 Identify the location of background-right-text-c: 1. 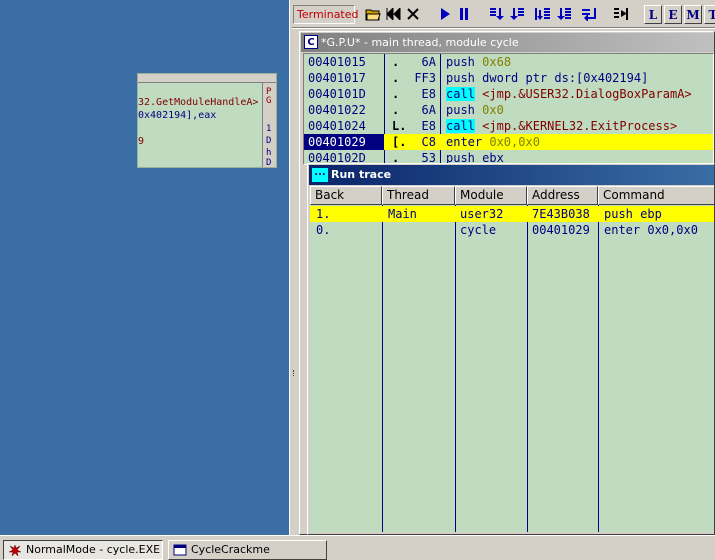
(269, 129).